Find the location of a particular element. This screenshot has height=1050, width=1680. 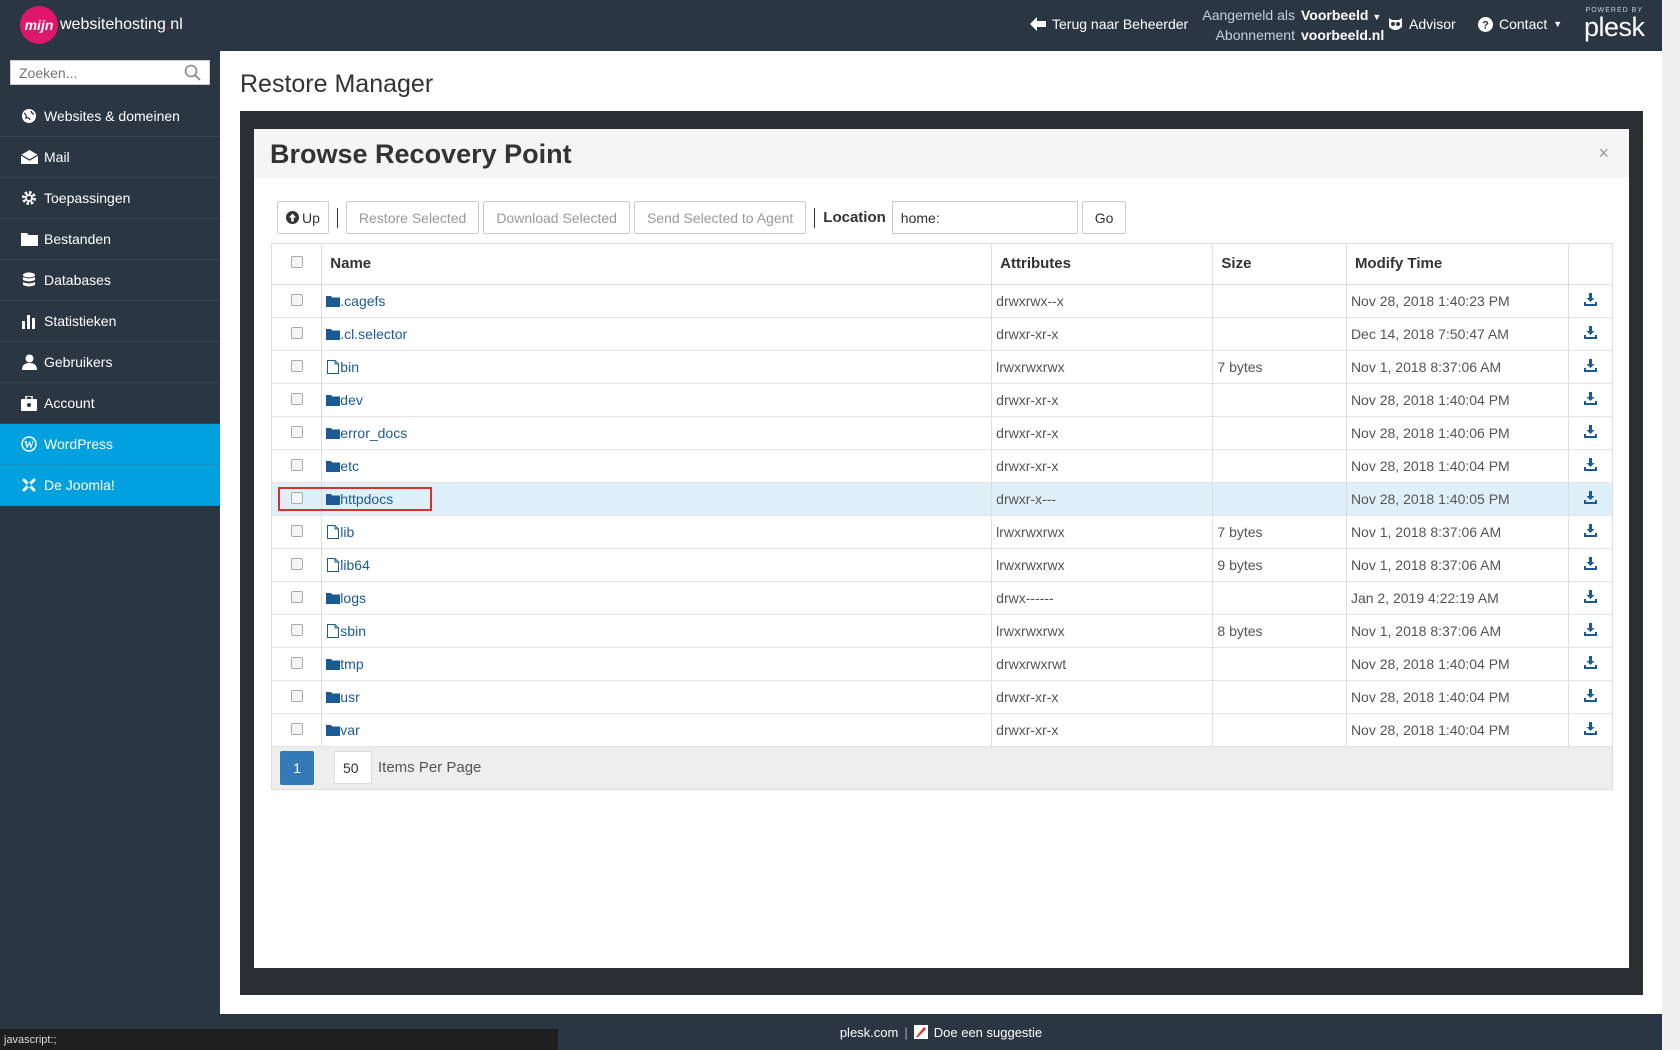

user-menu: Voorbeeld is located at coordinates (1334, 15).